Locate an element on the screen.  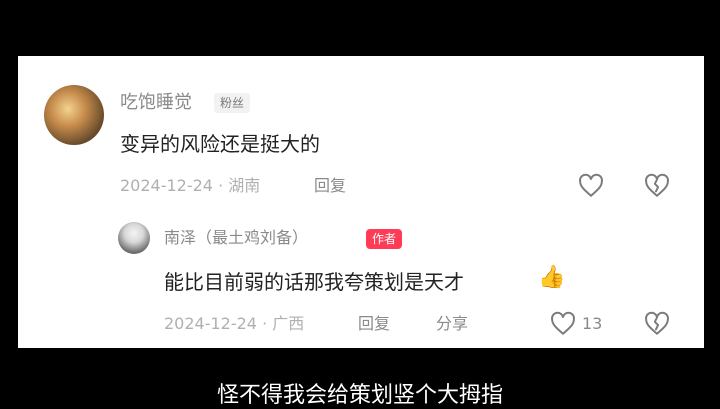
author-badge: 作者 is located at coordinates (384, 239).